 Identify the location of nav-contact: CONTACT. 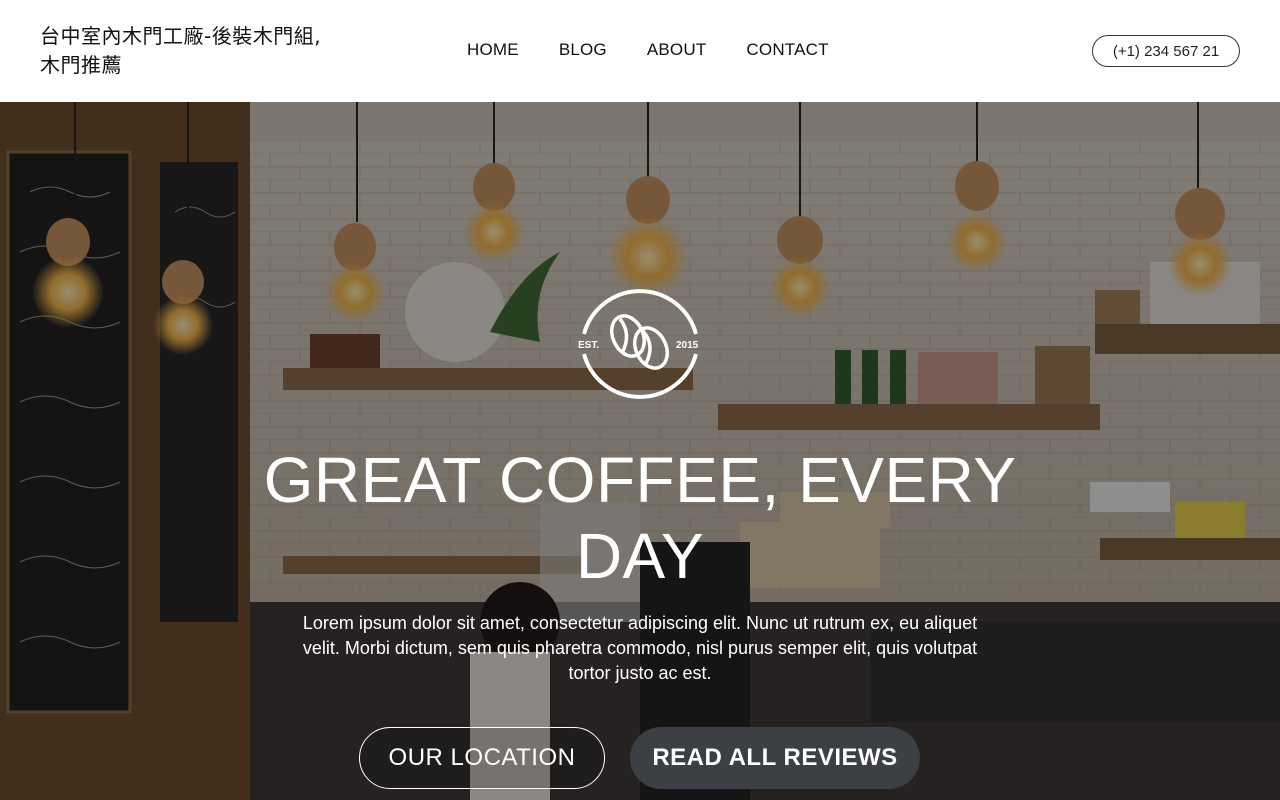
(787, 50).